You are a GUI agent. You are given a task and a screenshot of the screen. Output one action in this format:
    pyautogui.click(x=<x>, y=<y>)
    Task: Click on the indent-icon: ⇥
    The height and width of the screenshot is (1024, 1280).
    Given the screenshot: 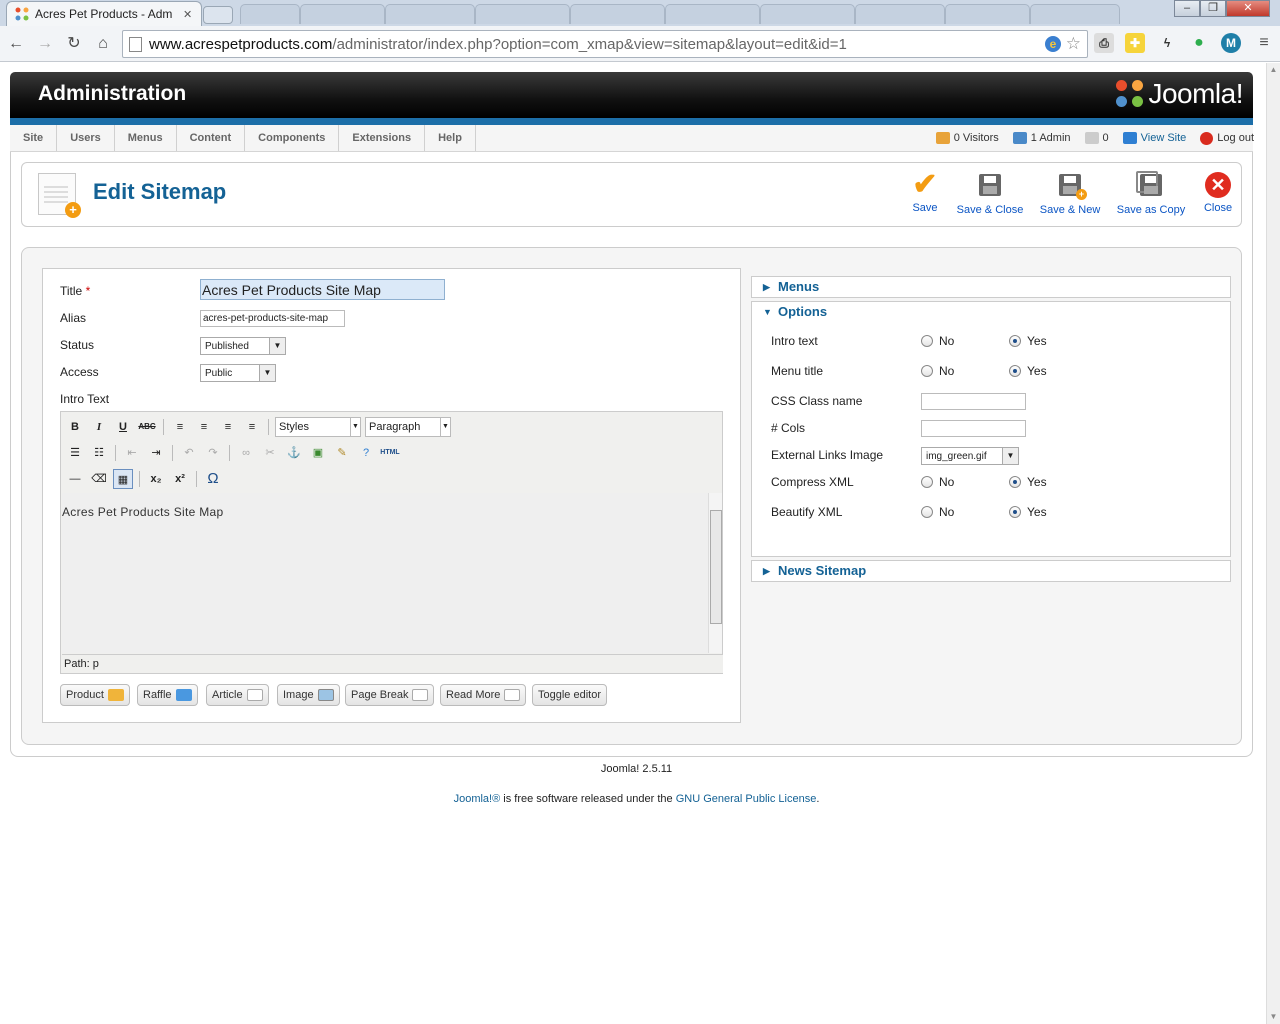 What is the action you would take?
    pyautogui.click(x=156, y=453)
    